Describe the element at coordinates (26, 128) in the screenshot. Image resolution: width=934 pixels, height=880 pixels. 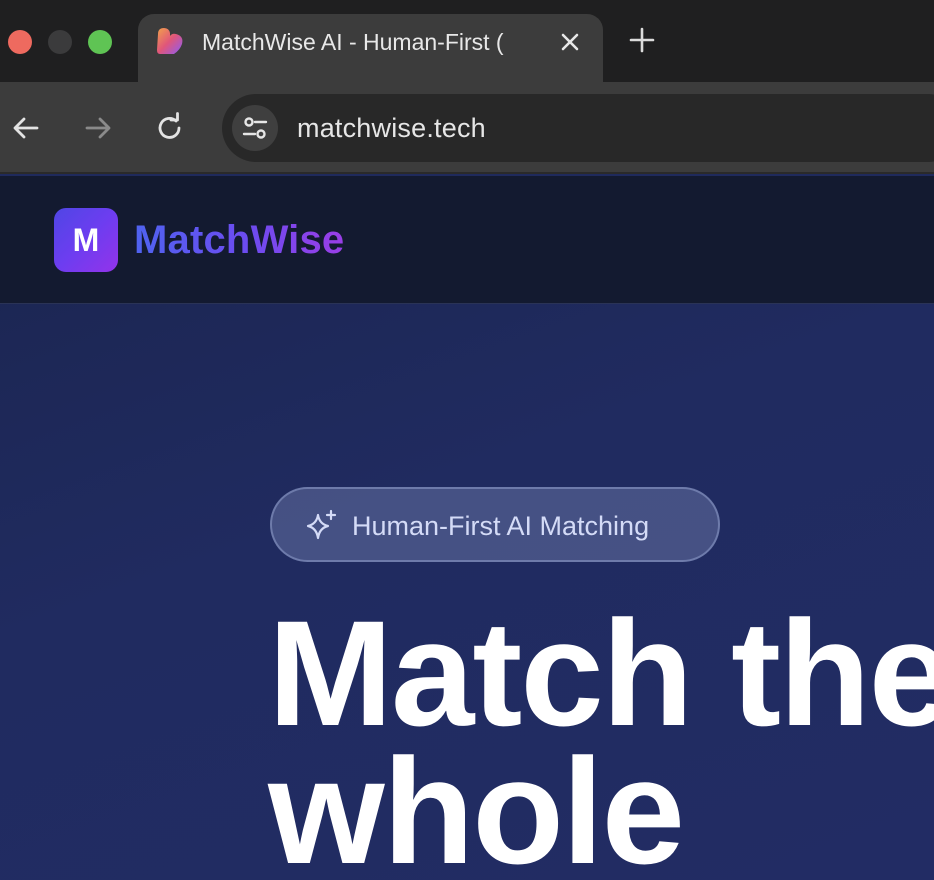
I see `arrow-left-icon` at that location.